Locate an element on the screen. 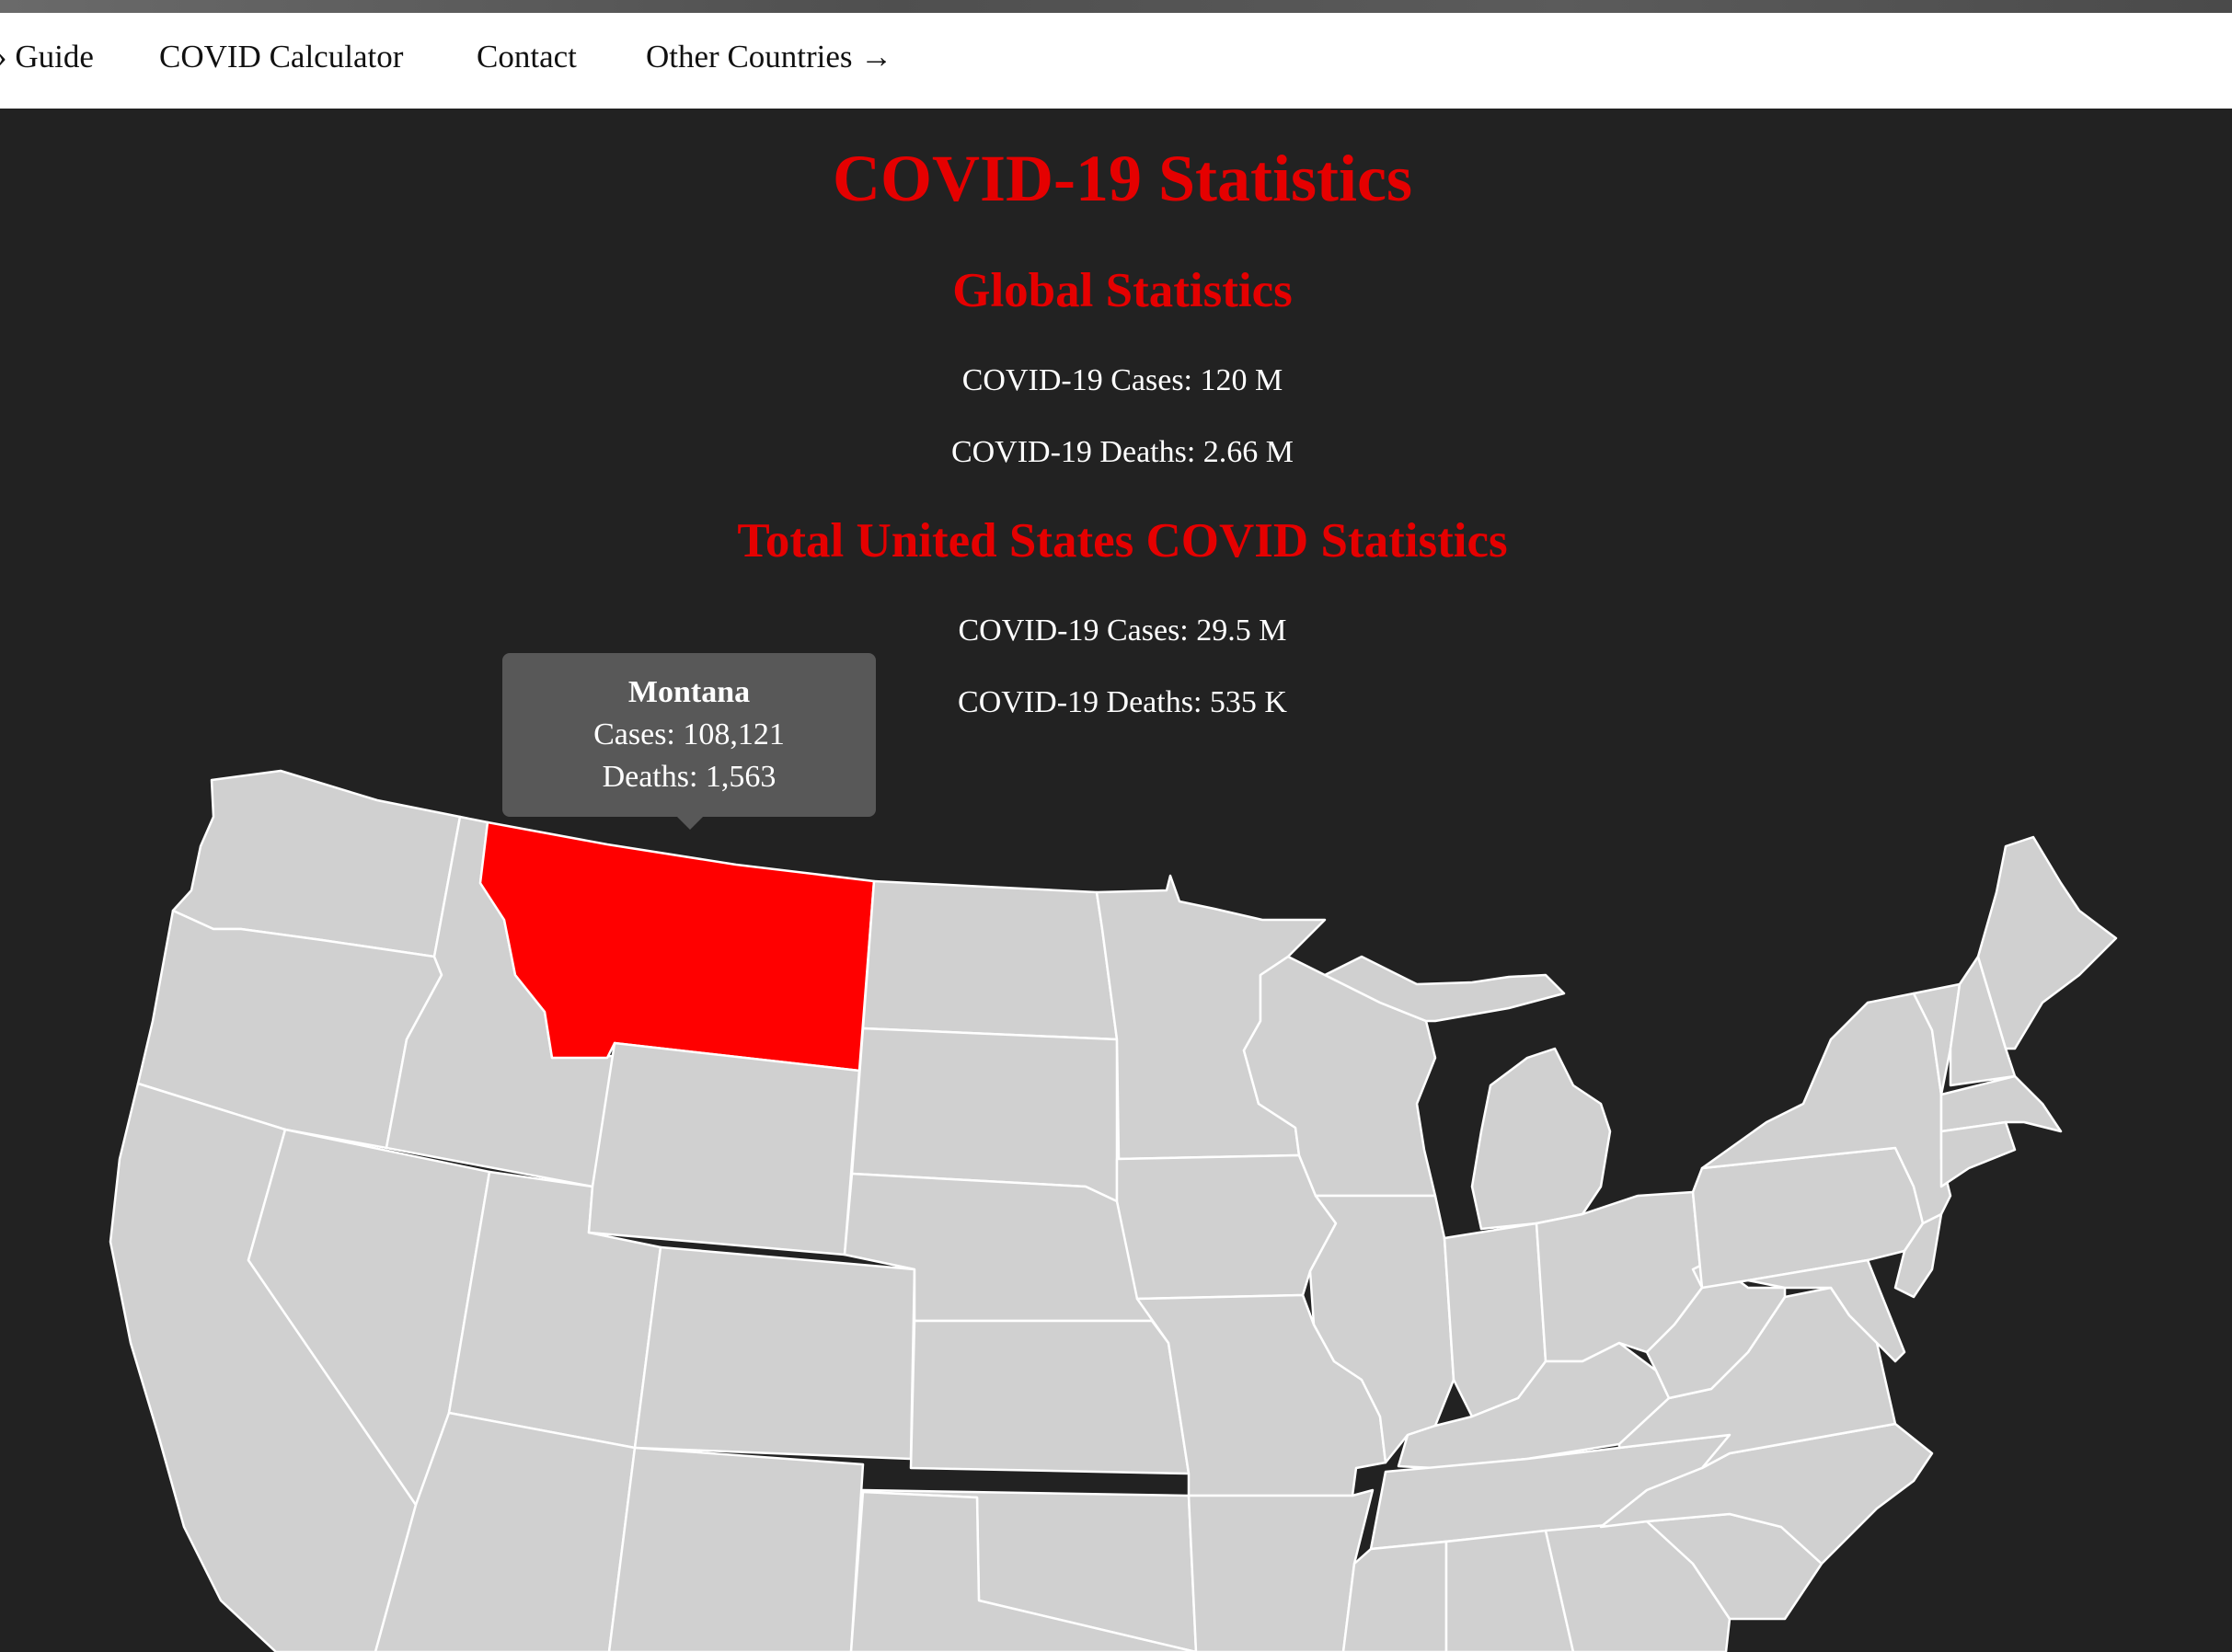 The image size is (2232, 1652). state-pennsylvania is located at coordinates (1808, 1218).